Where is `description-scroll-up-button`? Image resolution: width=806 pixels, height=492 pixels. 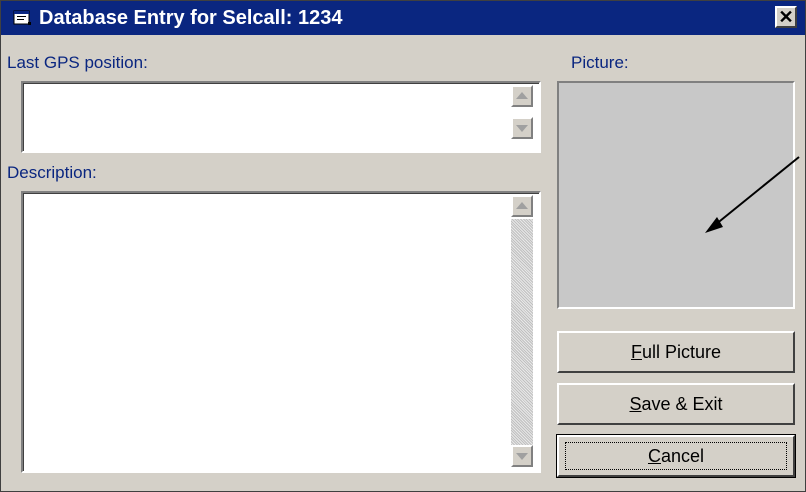 description-scroll-up-button is located at coordinates (522, 206).